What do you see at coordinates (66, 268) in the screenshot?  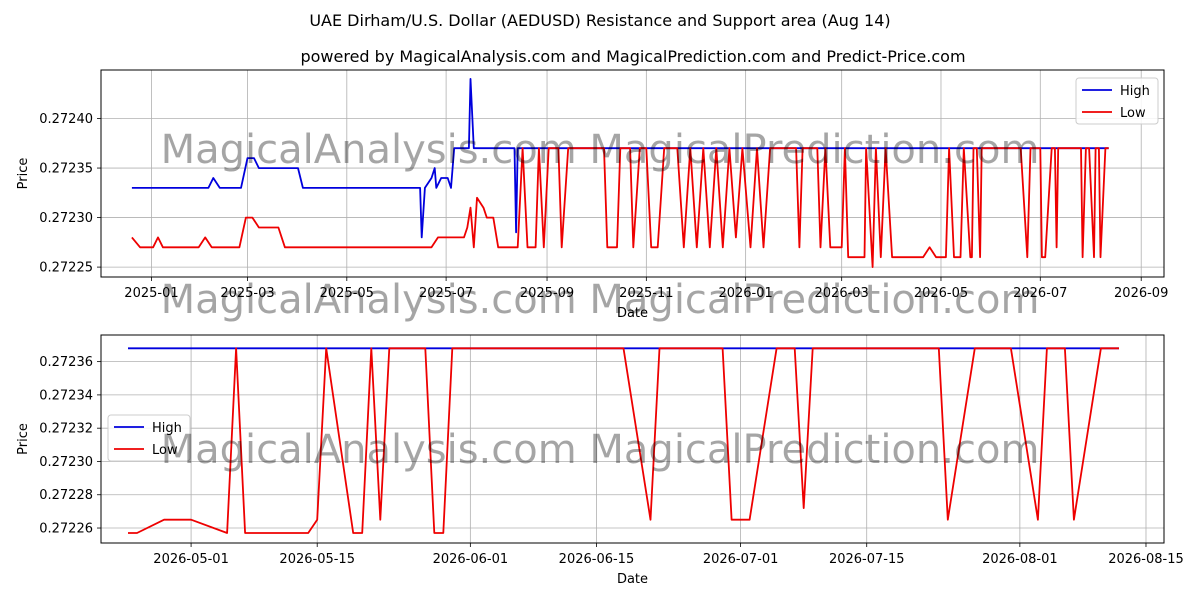 I see `y-tick-label: 0.27225` at bounding box center [66, 268].